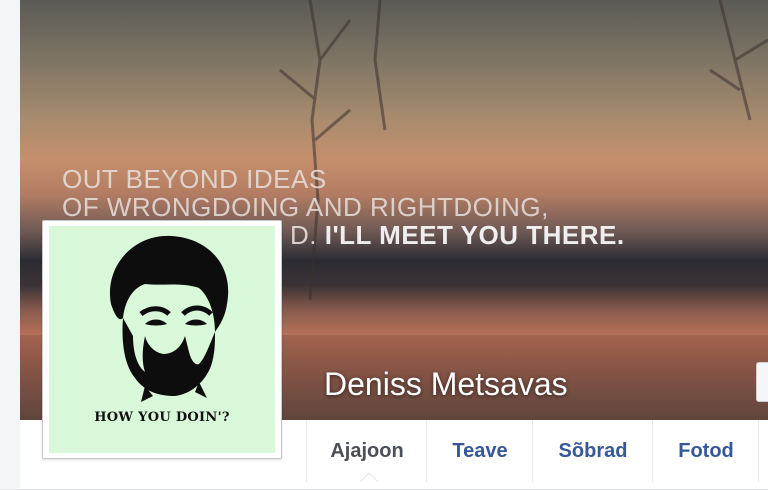 Image resolution: width=768 pixels, height=490 pixels. What do you see at coordinates (194, 179) in the screenshot?
I see `cover-quote-line-1: OUT BEYOND IDEAS` at bounding box center [194, 179].